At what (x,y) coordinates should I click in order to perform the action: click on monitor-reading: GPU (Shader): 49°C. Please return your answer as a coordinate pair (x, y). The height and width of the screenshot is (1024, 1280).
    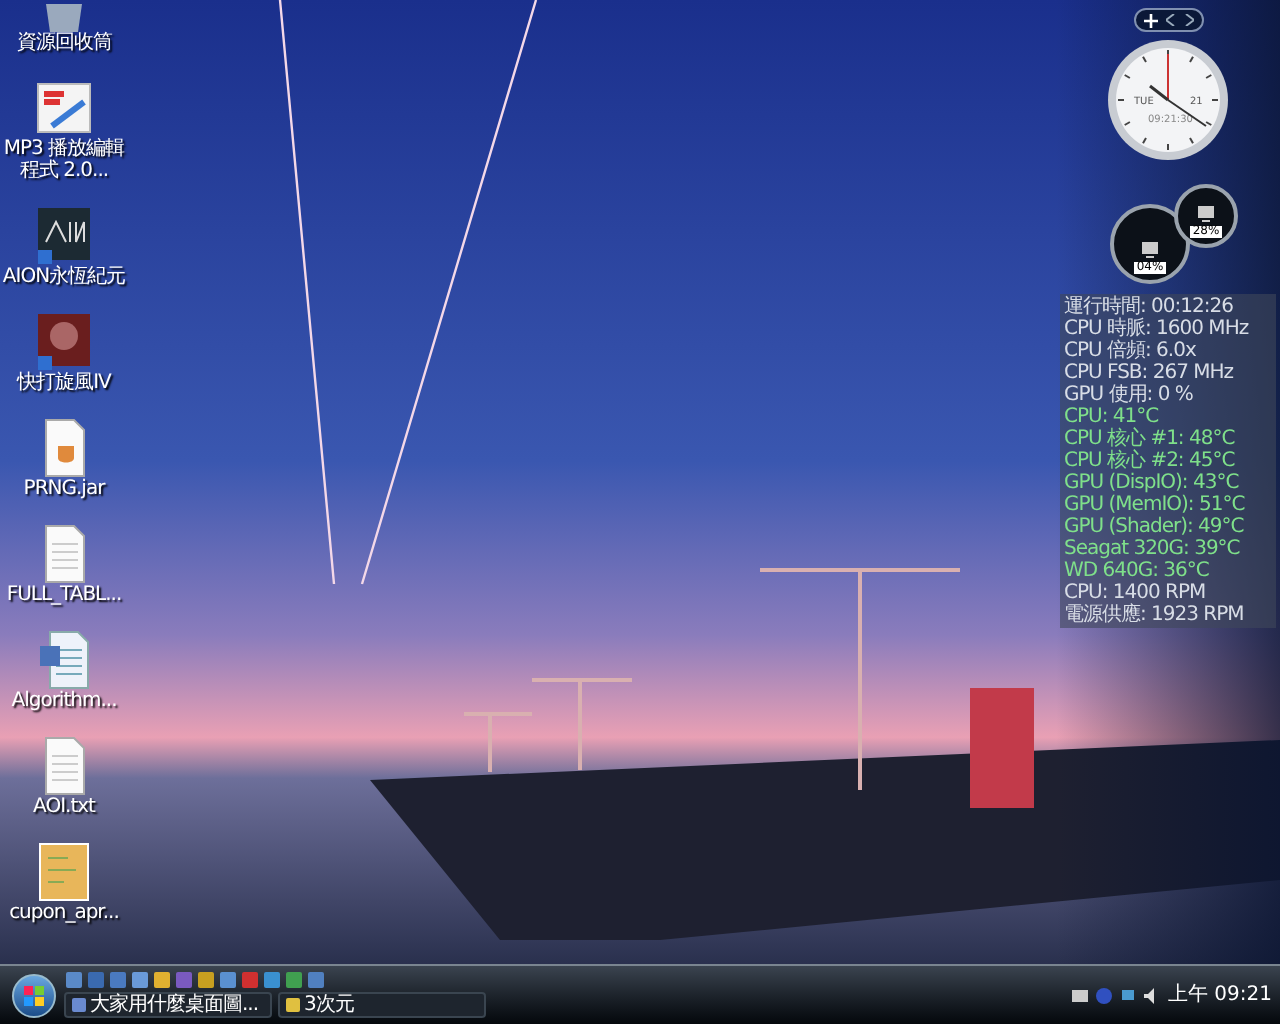
    Looking at the image, I should click on (1155, 527).